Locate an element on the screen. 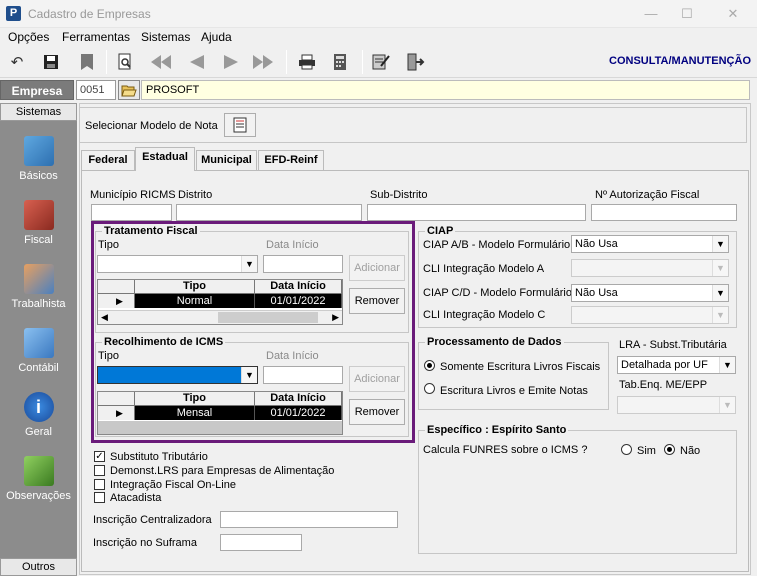 The image size is (757, 576). ciap-cd-select: Não Usa ▼ is located at coordinates (650, 293).